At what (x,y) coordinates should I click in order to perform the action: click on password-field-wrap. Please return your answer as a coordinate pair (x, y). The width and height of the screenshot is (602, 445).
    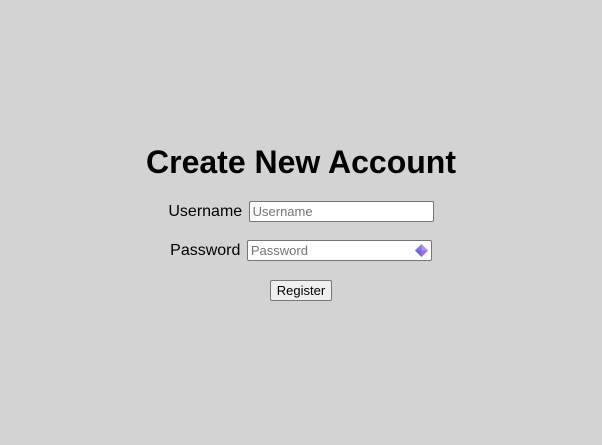
    Looking at the image, I should click on (339, 250).